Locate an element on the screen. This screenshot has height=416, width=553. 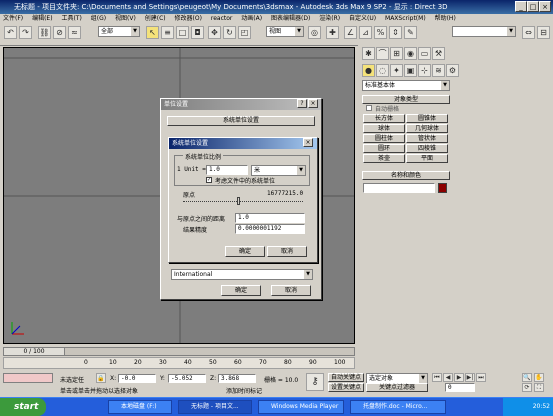
named-selection-set-select: ▼ is located at coordinates (484, 31).